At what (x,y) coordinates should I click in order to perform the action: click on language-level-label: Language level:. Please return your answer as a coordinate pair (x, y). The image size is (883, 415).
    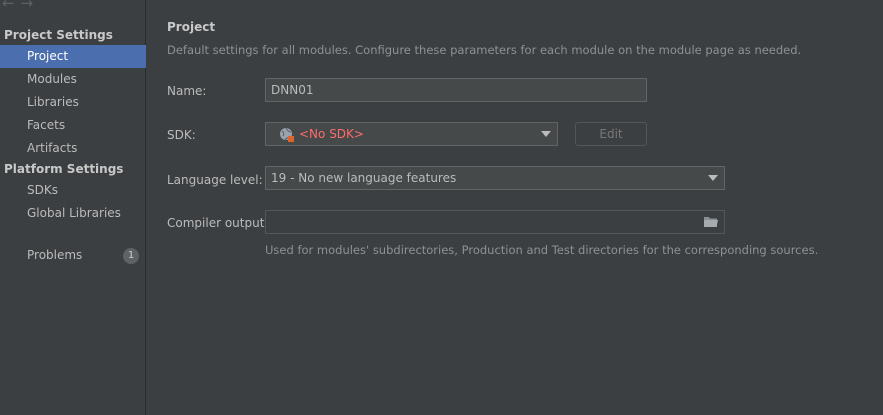
    Looking at the image, I should click on (215, 180).